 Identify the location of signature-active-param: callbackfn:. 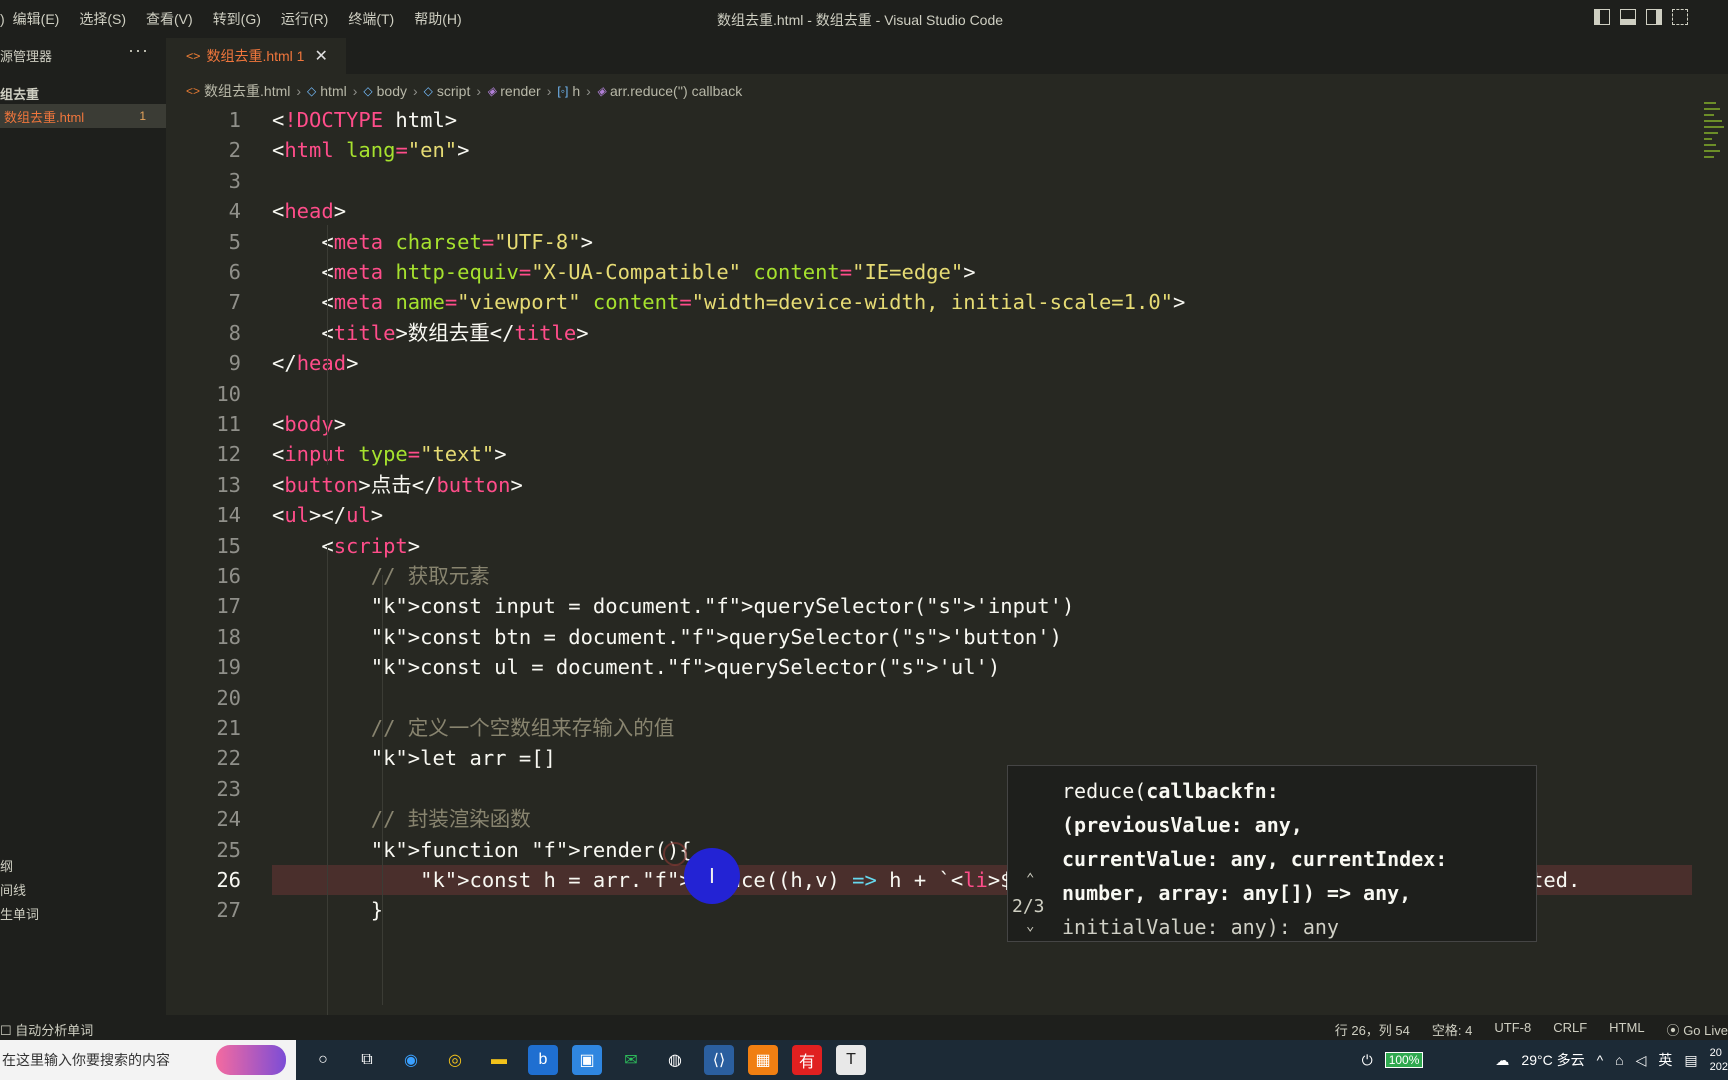
(1212, 791).